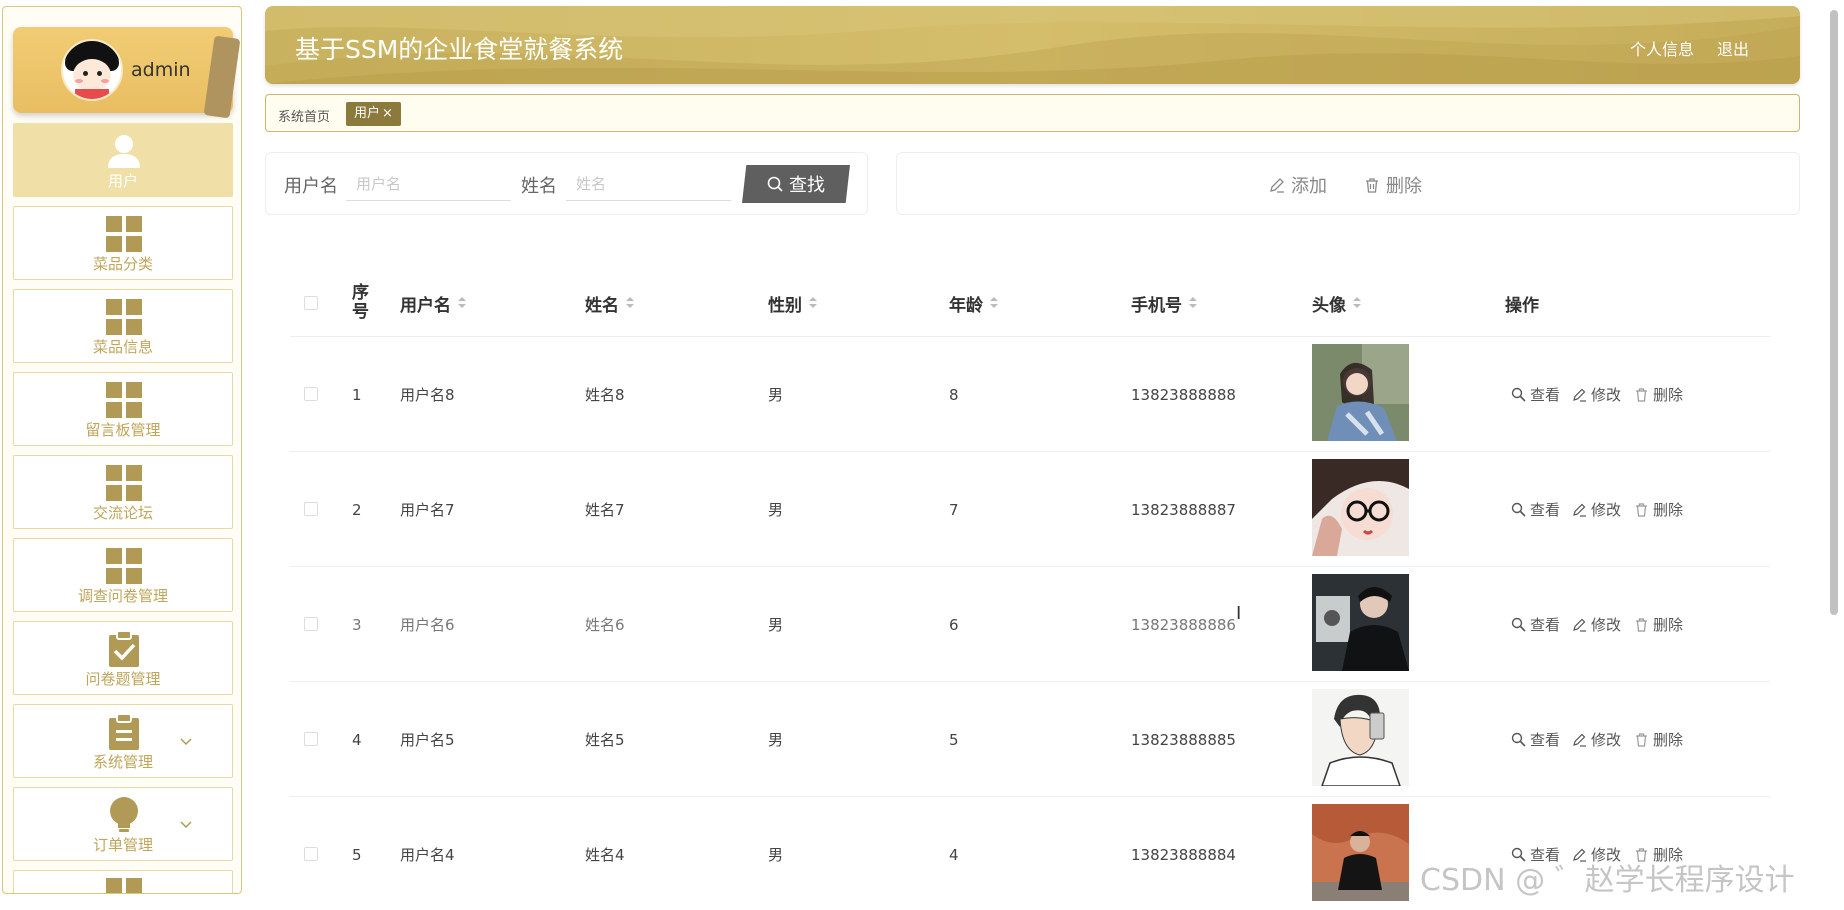 This screenshot has width=1844, height=910. What do you see at coordinates (1156, 305) in the screenshot?
I see `column-header-label: 手机号` at bounding box center [1156, 305].